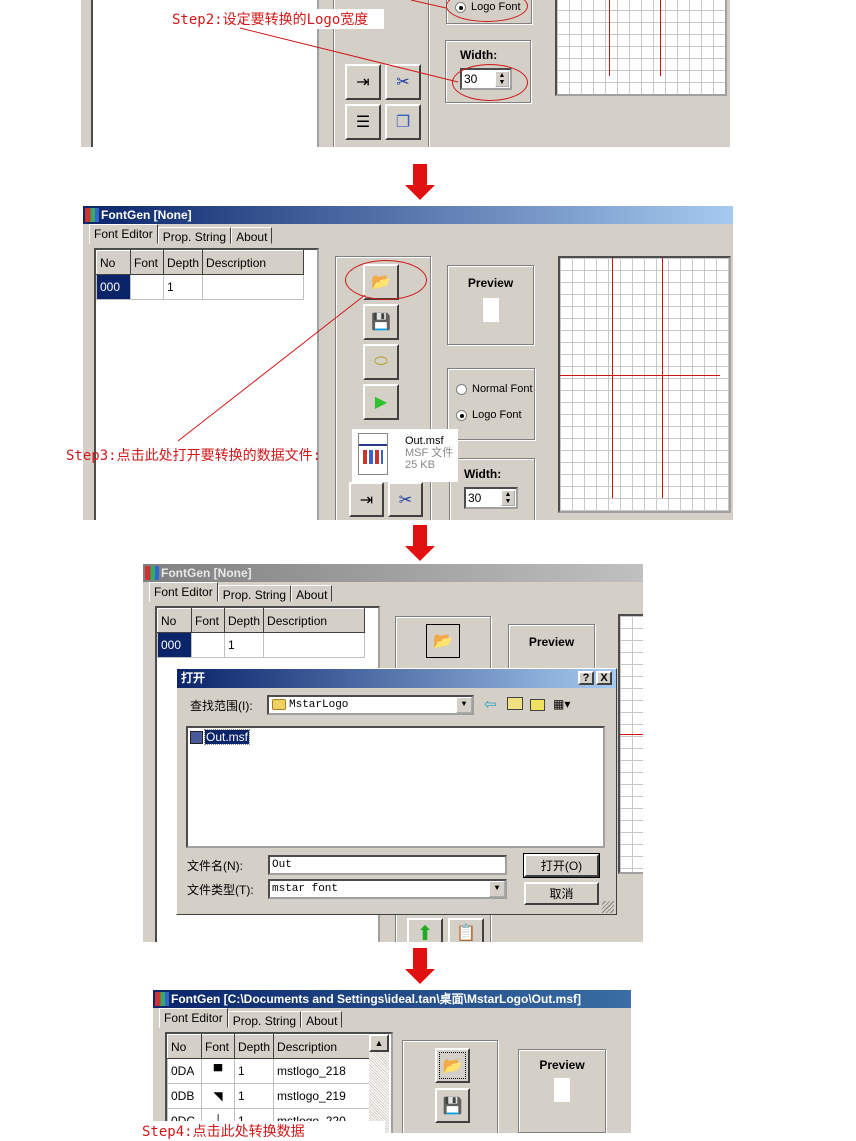  I want to click on filetype-value: mstar font, so click(305, 889).